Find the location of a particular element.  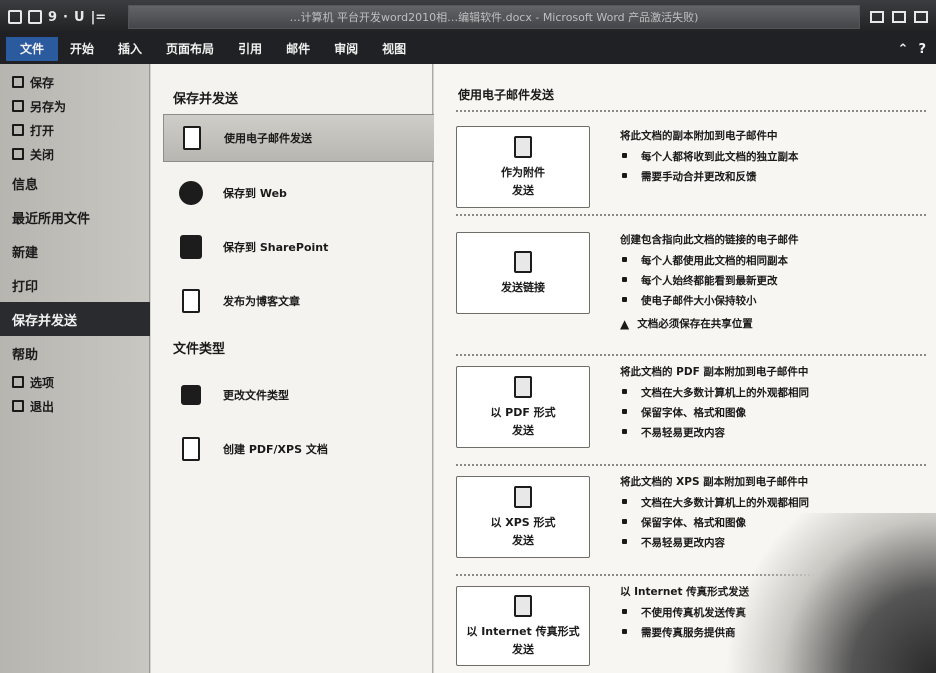

send-as-fax-button: 以 Internet 传真形式 发送 is located at coordinates (523, 626).